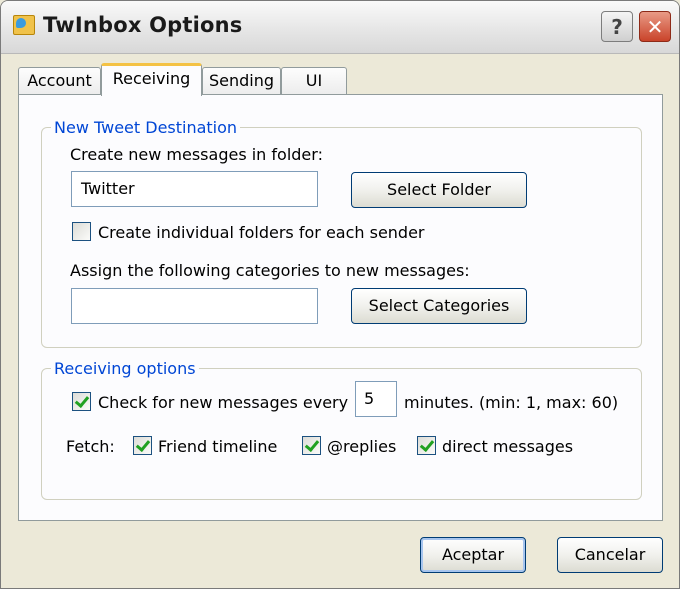 This screenshot has height=589, width=680. I want to click on cancel-button: Cancelar, so click(610, 555).